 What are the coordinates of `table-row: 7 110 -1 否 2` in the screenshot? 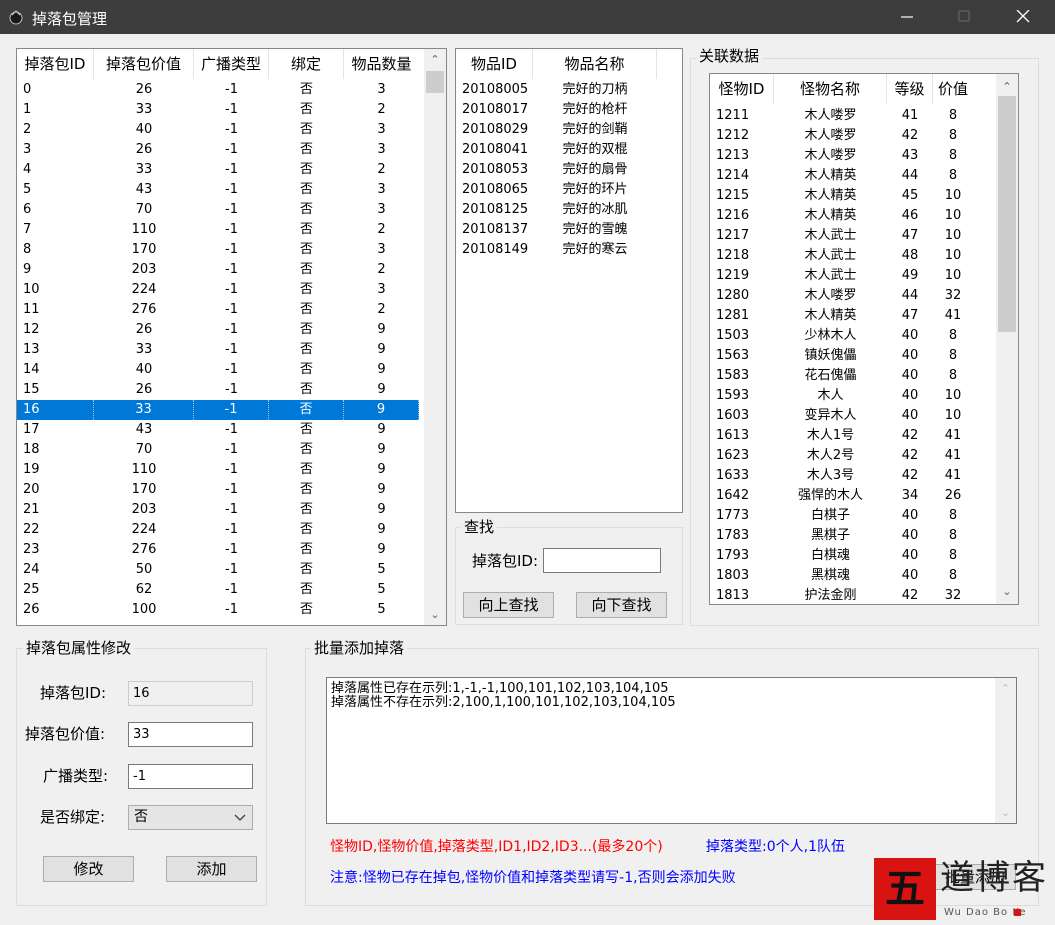 It's located at (218, 230).